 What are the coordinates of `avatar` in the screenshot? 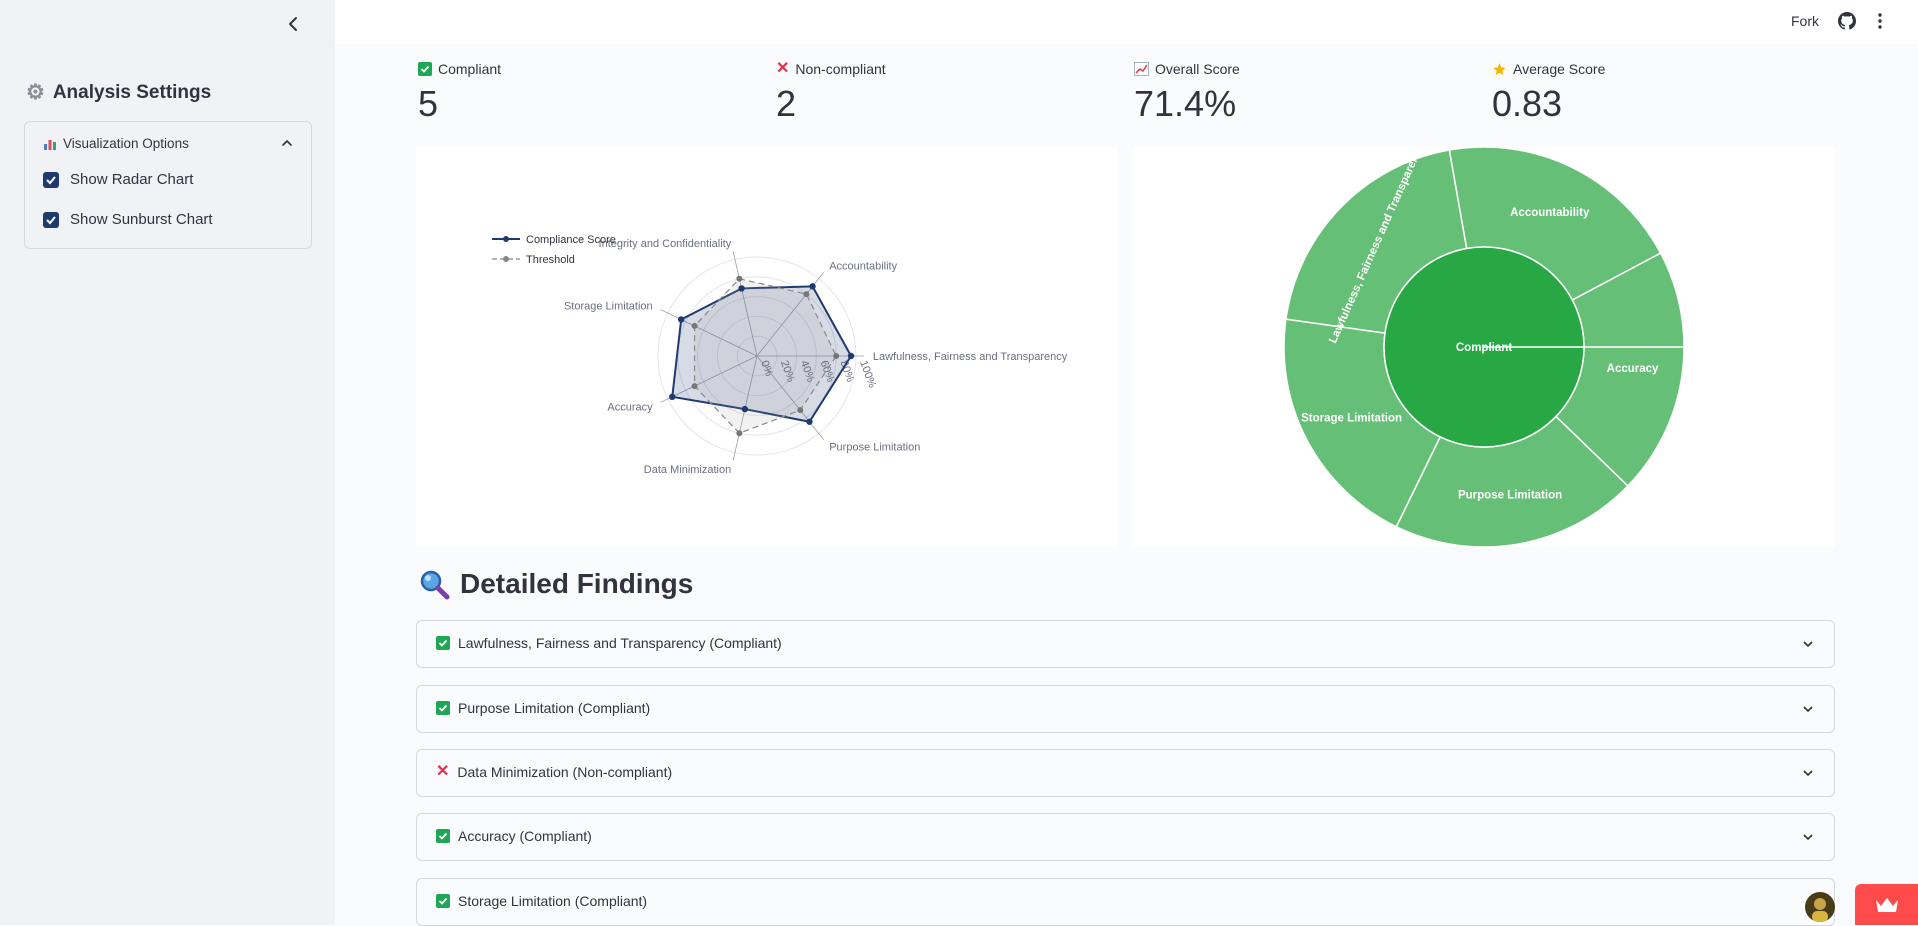 It's located at (1820, 907).